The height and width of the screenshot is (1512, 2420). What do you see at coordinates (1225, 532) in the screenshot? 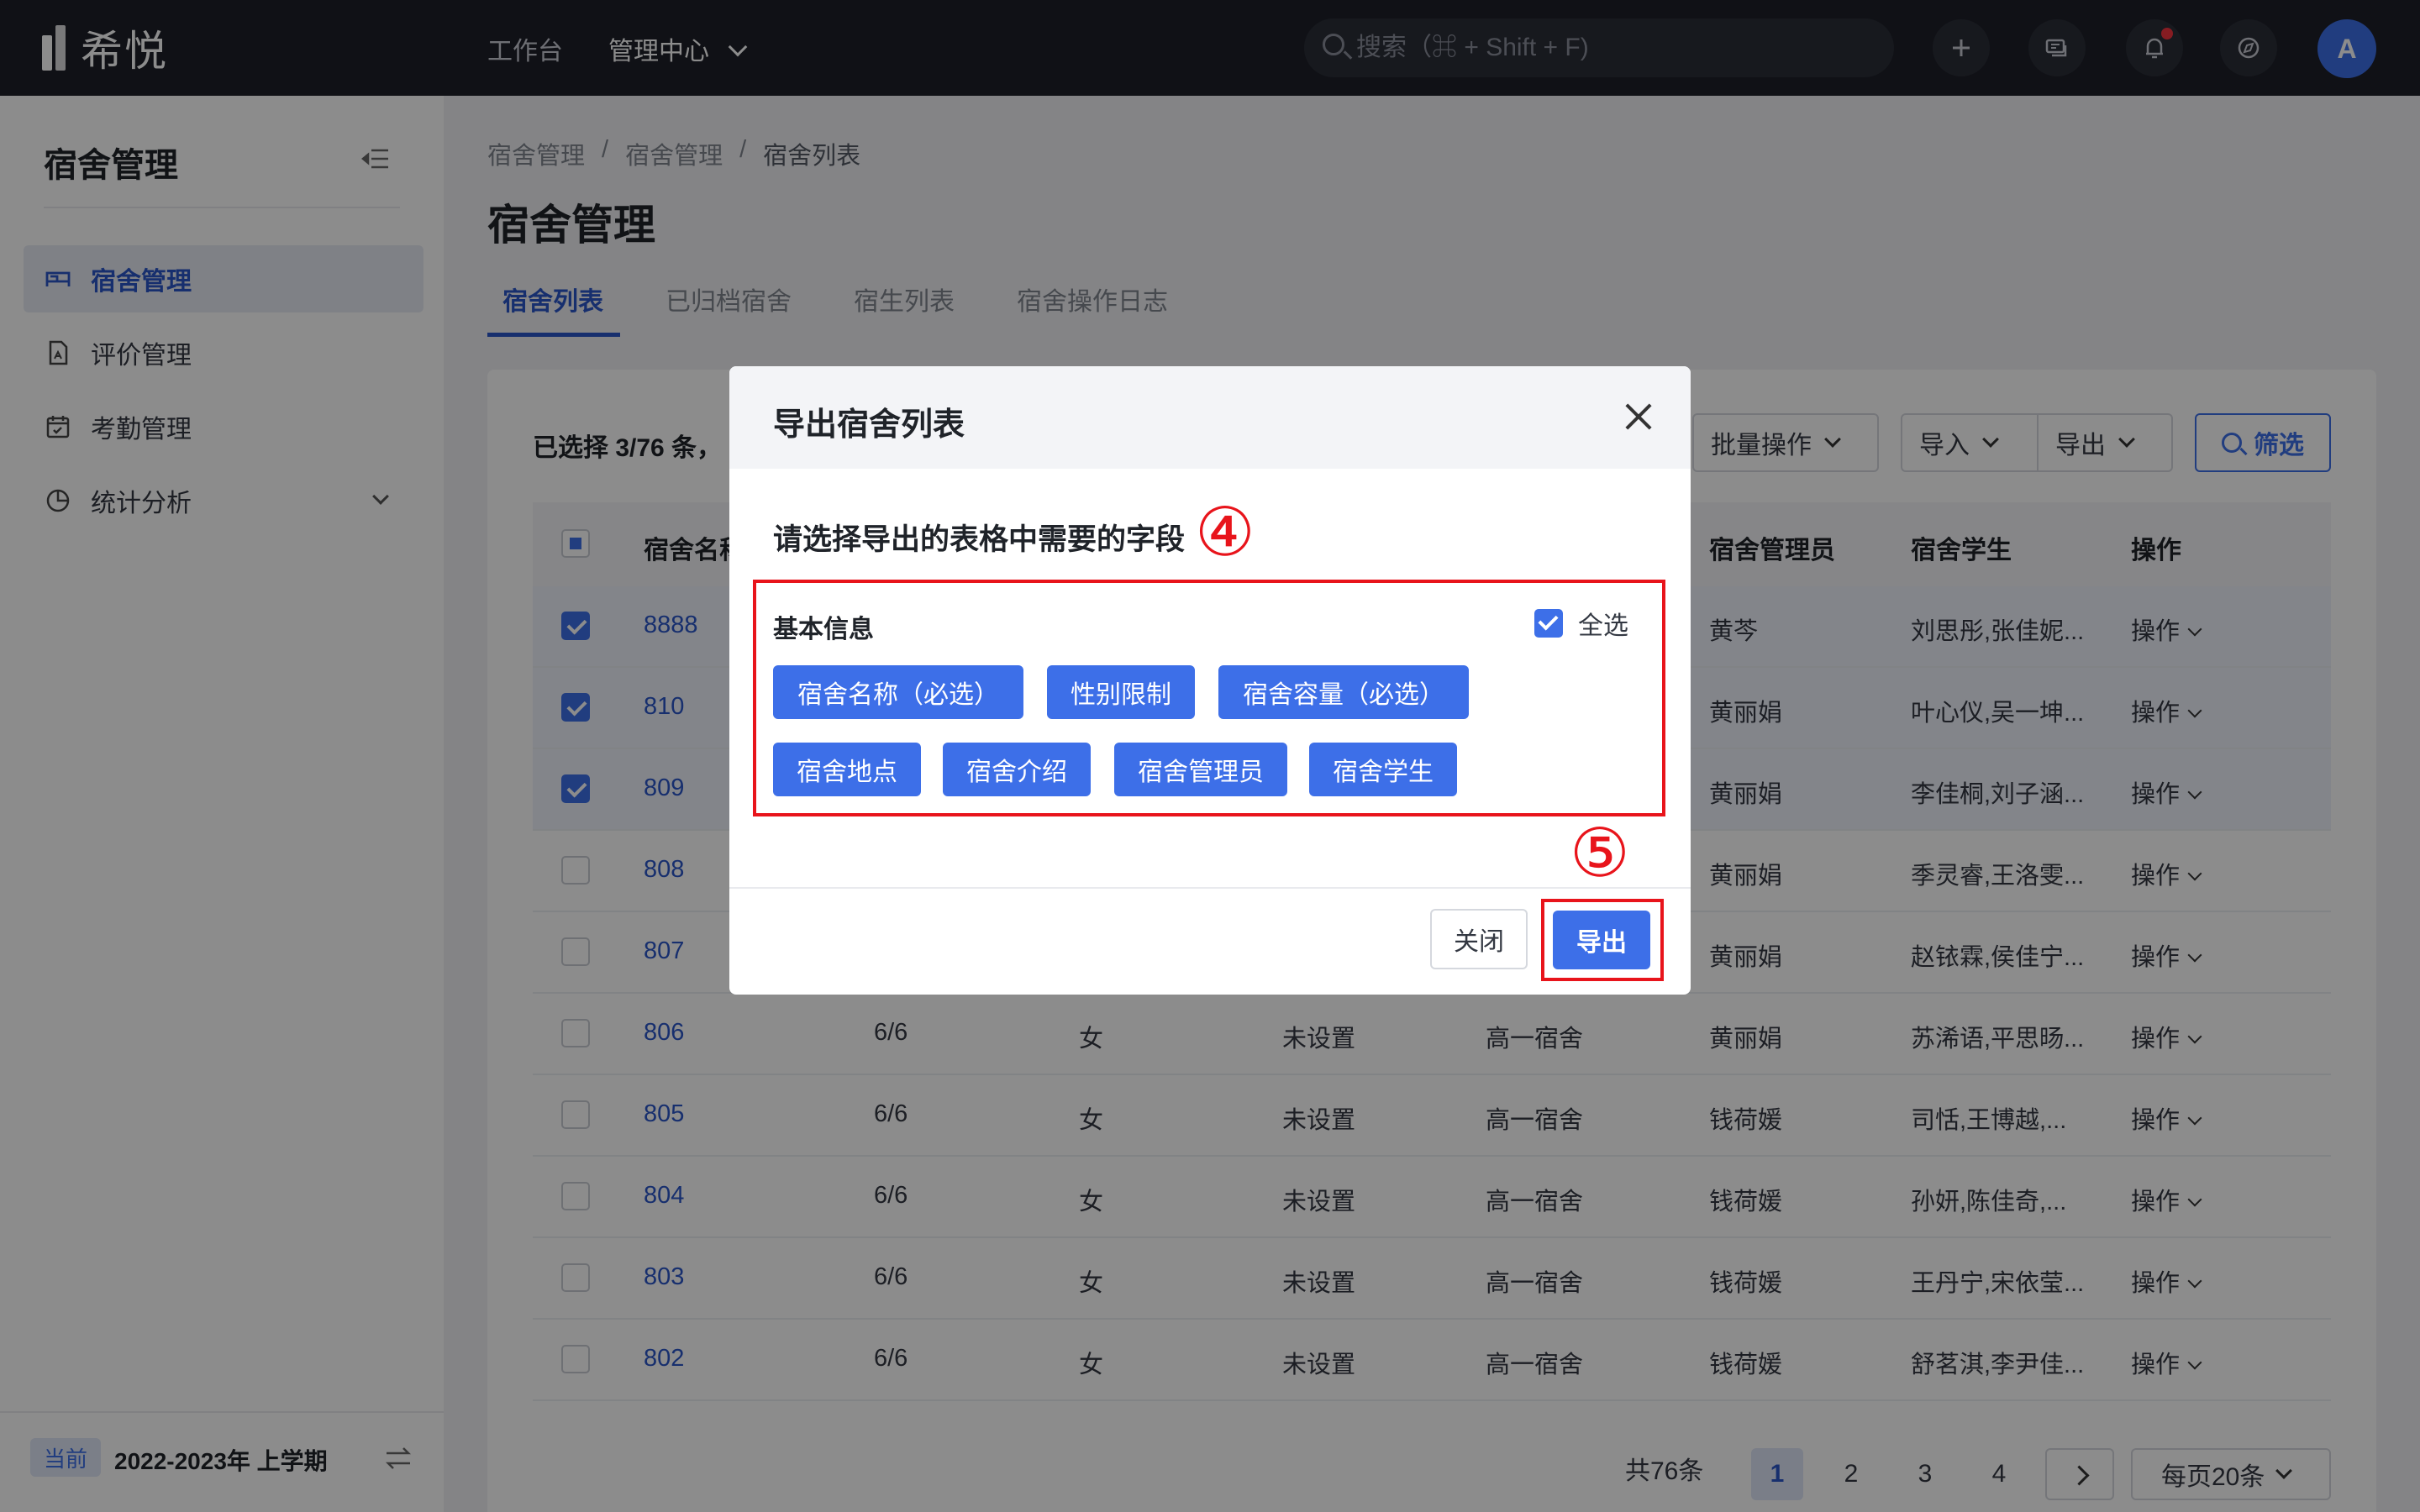
I see `step-4-annotation: ④` at bounding box center [1225, 532].